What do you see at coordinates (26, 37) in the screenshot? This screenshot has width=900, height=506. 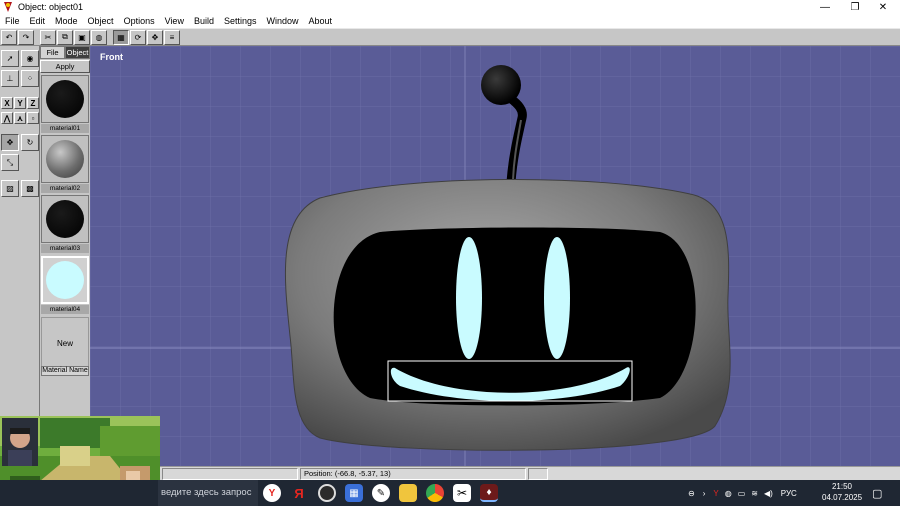 I see `redo-icon: ↷` at bounding box center [26, 37].